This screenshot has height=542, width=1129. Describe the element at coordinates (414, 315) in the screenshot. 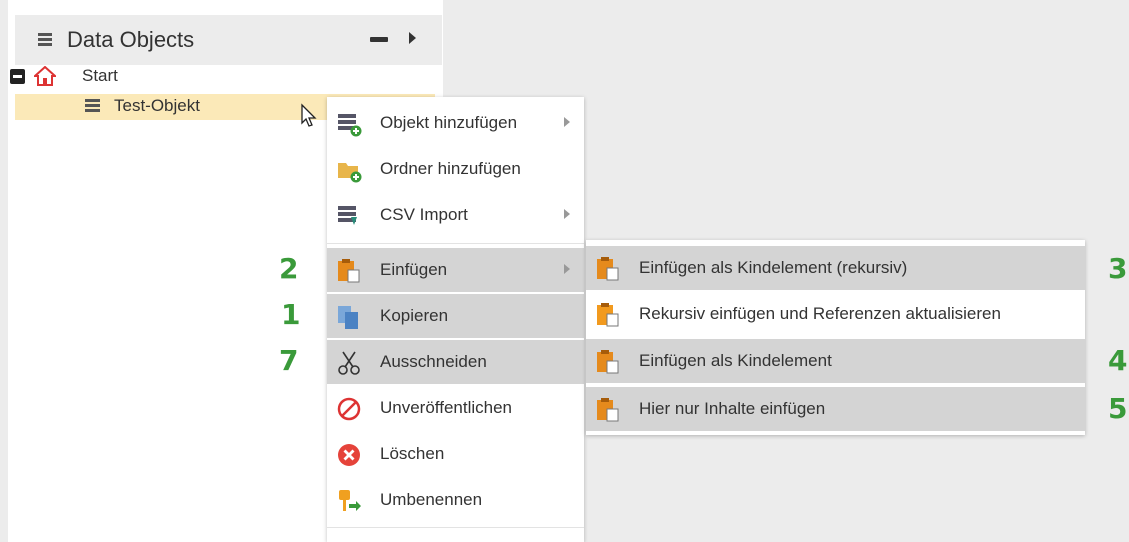

I see `menu-item-label: Kopieren` at that location.